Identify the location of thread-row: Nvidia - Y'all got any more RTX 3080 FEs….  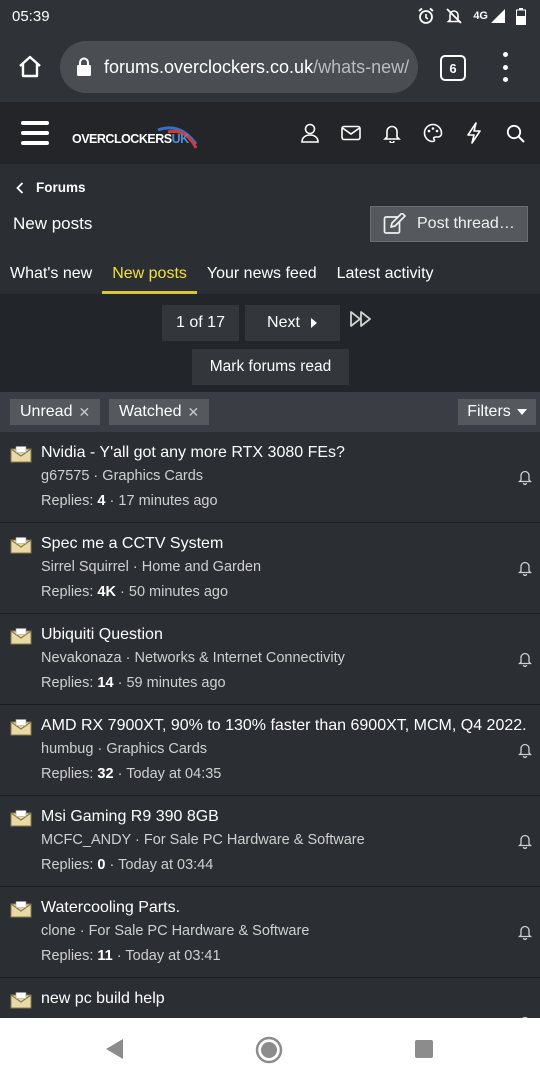
(270, 477).